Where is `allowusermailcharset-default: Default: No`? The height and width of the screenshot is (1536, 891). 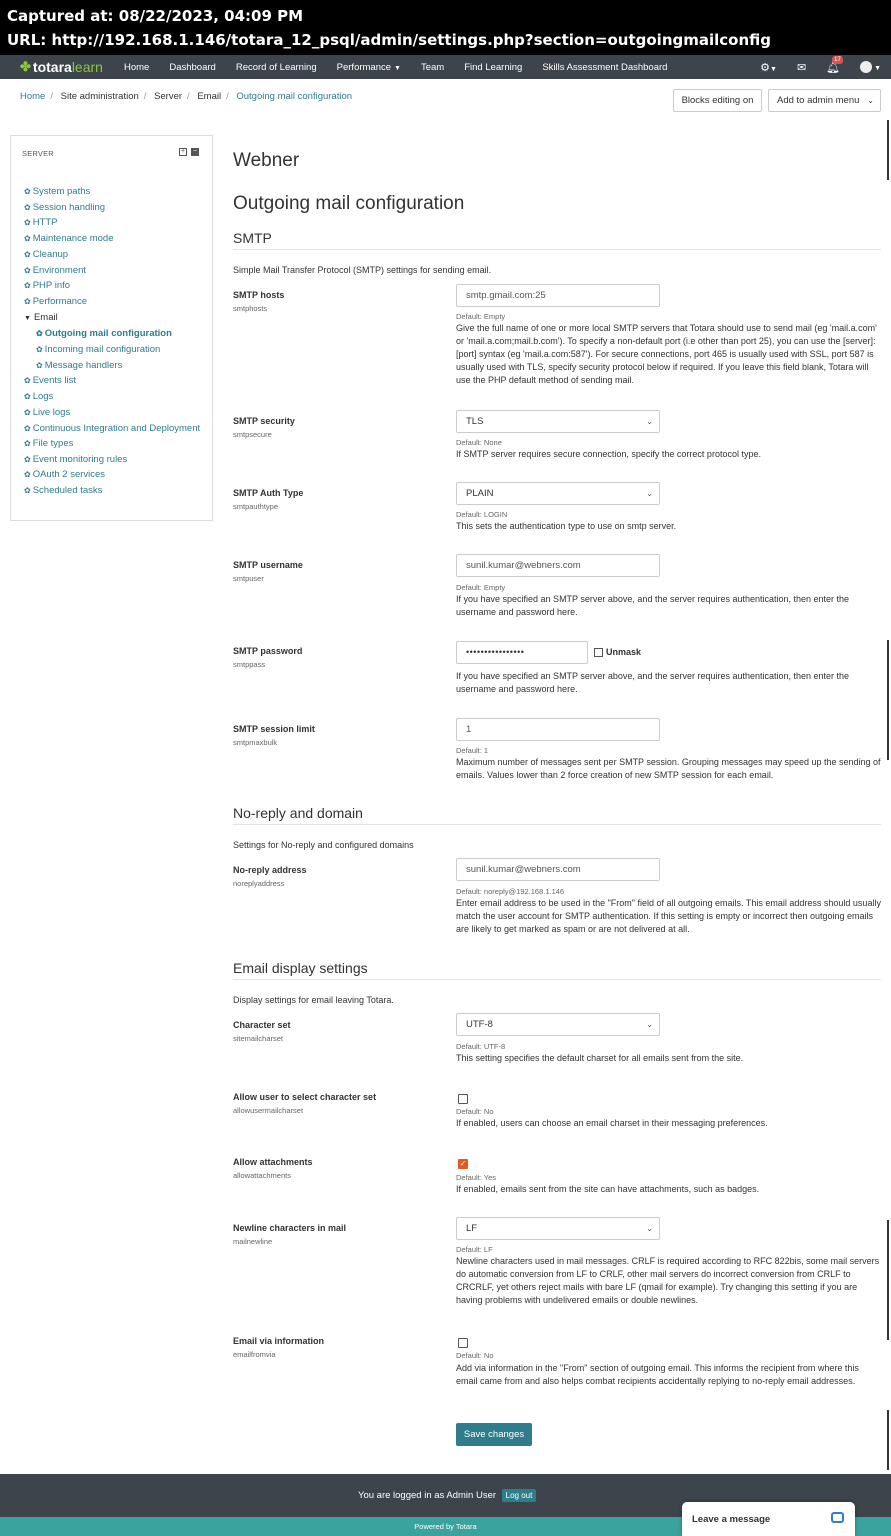
allowusermailcharset-default: Default: No is located at coordinates (475, 1111).